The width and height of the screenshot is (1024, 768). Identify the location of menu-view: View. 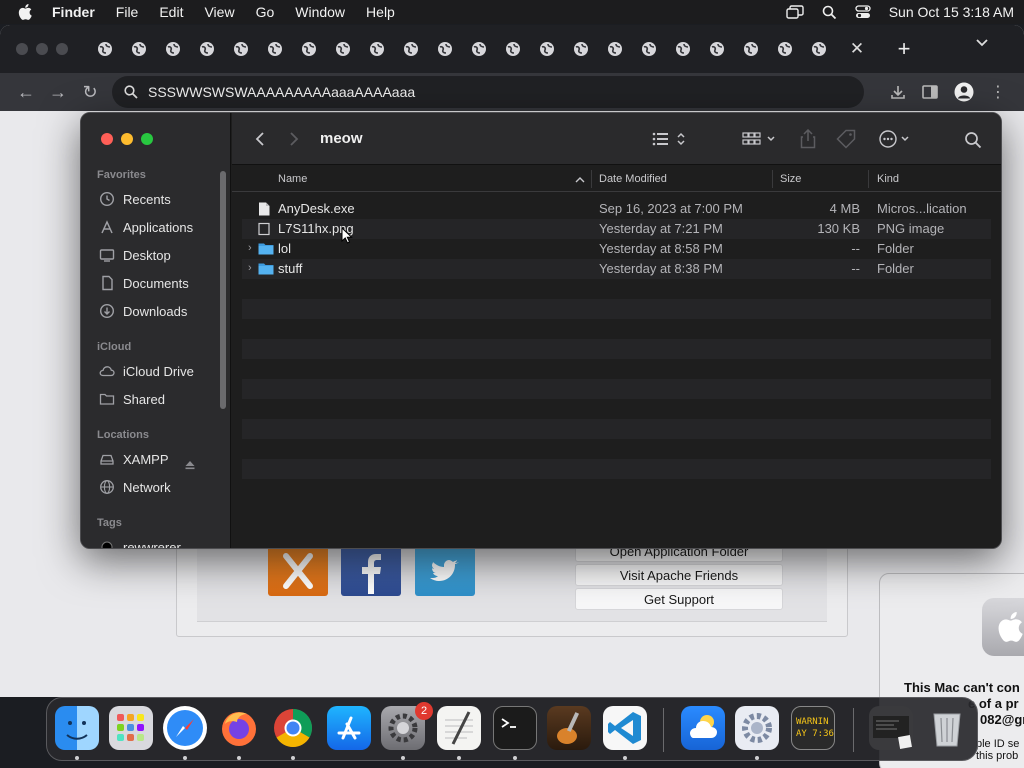
(219, 12).